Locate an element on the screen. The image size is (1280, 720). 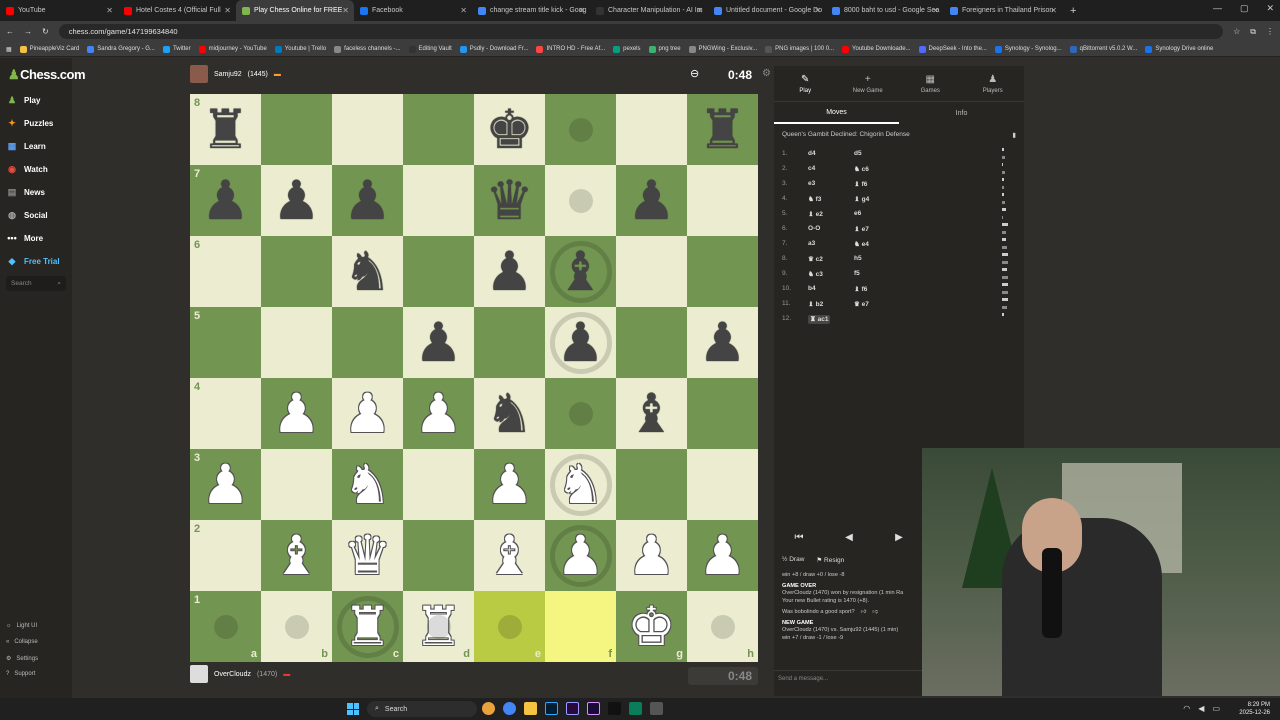
maximize-icon: ▢ is located at coordinates (1244, 8).